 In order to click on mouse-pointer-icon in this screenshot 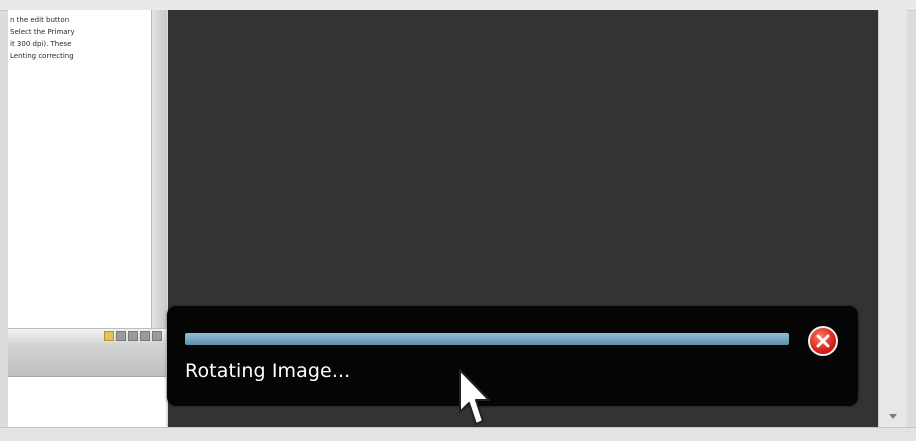, I will do `click(475, 400)`.